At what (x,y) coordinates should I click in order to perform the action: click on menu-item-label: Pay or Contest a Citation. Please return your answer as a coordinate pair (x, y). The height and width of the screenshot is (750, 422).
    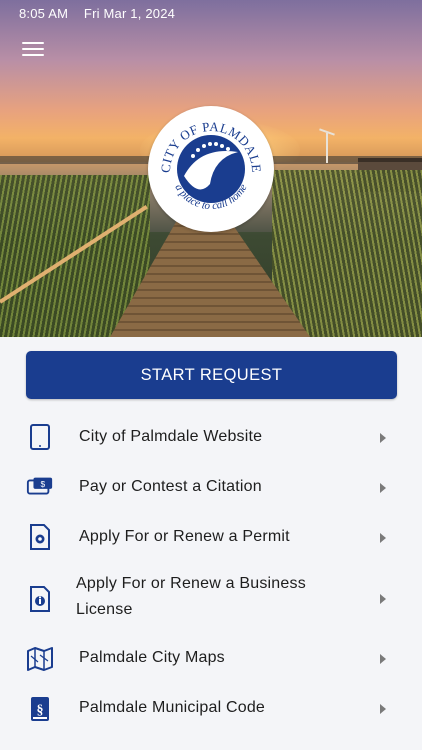
    Looking at the image, I should click on (170, 486).